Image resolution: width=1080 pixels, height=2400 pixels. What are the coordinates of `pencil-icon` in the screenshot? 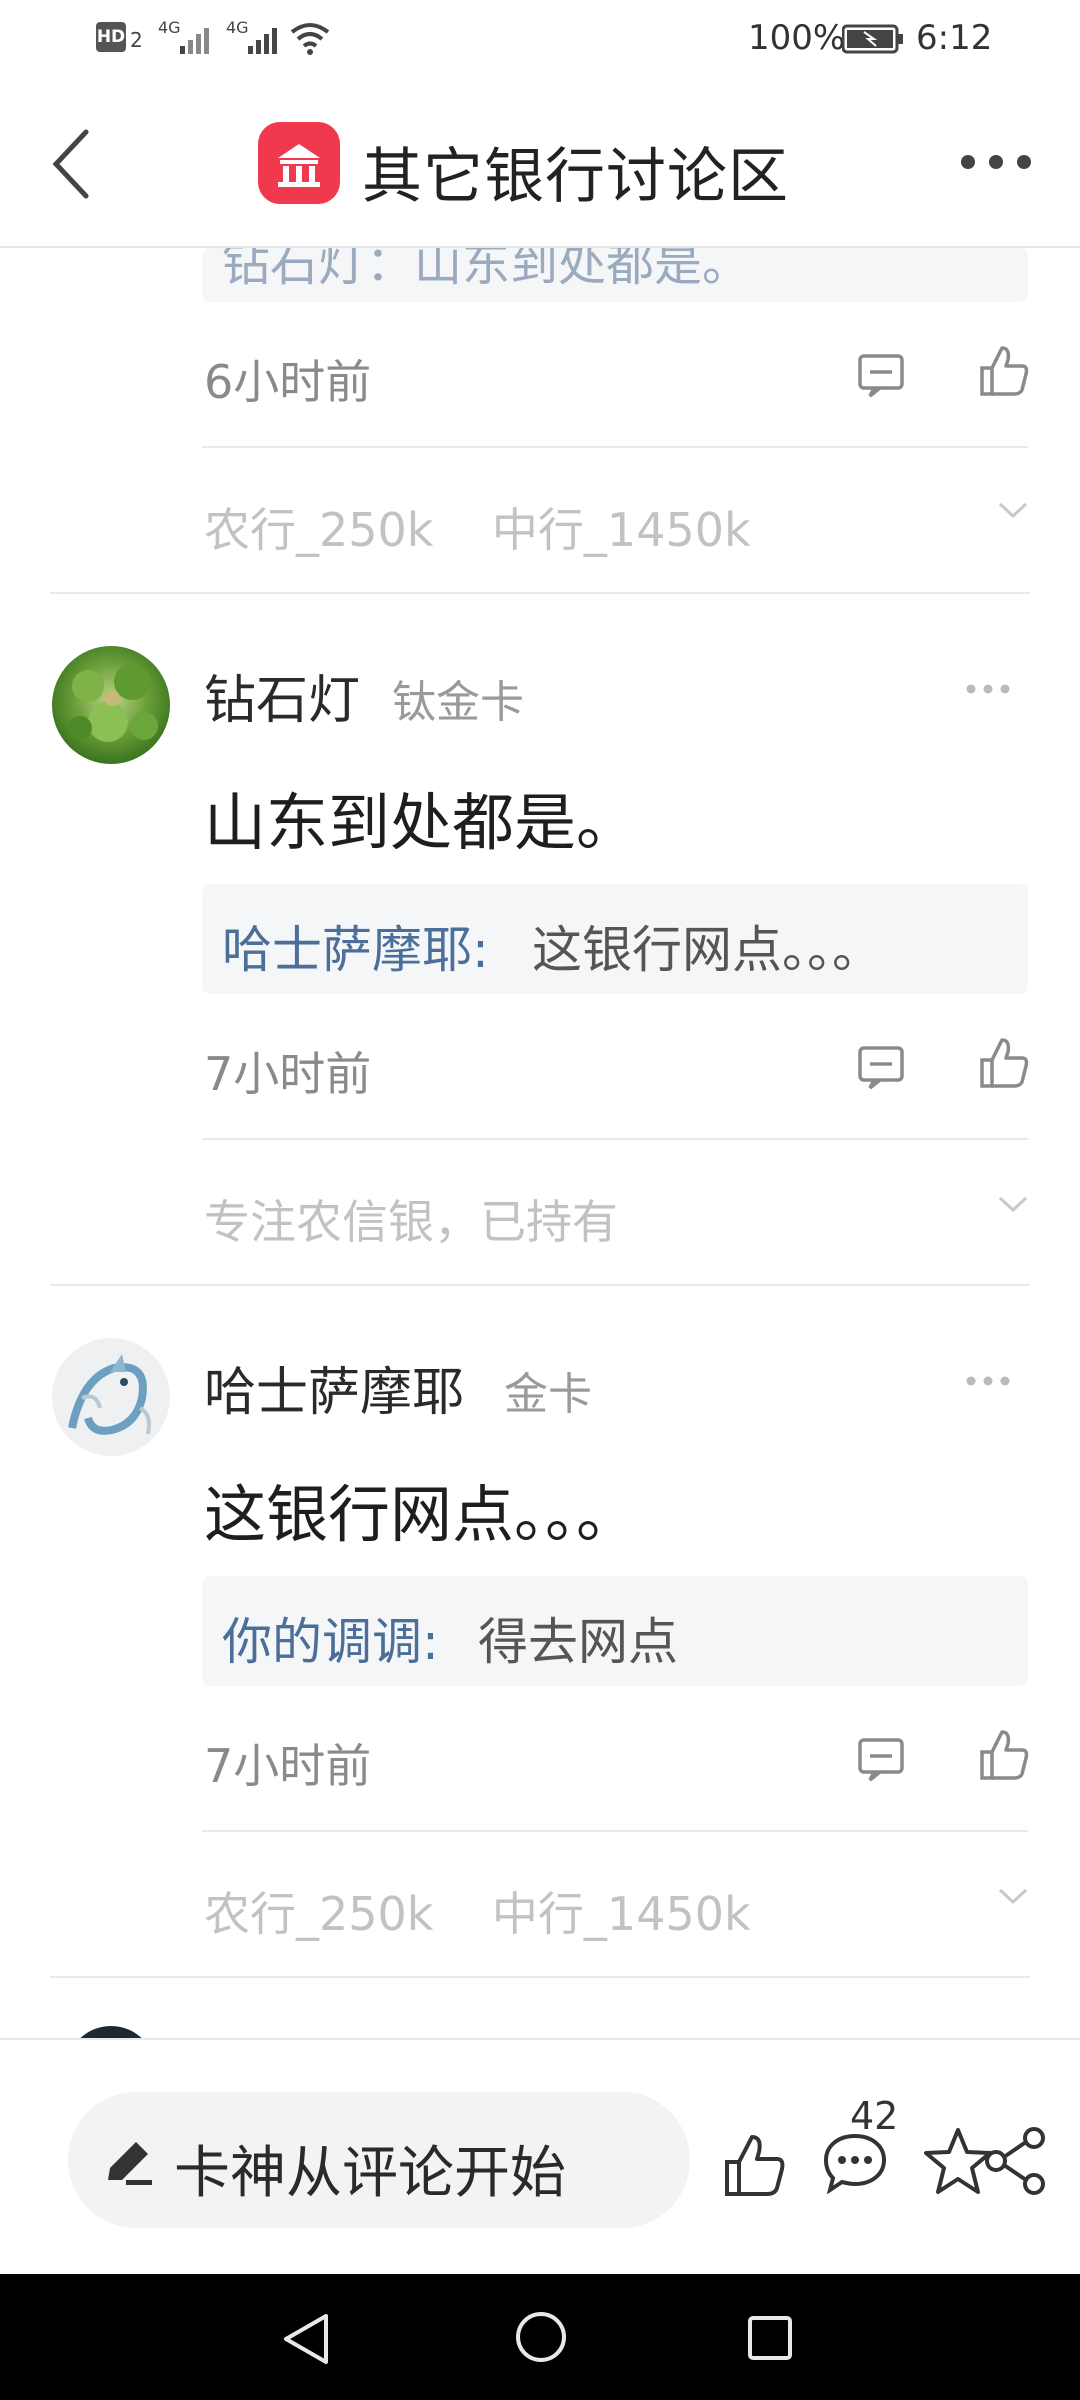 It's located at (130, 2163).